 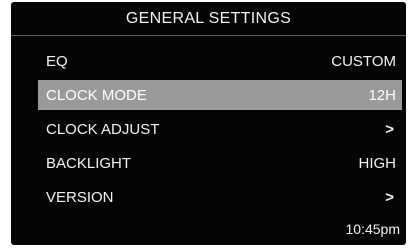 I want to click on menu-item-label: VERSION, so click(x=80, y=197).